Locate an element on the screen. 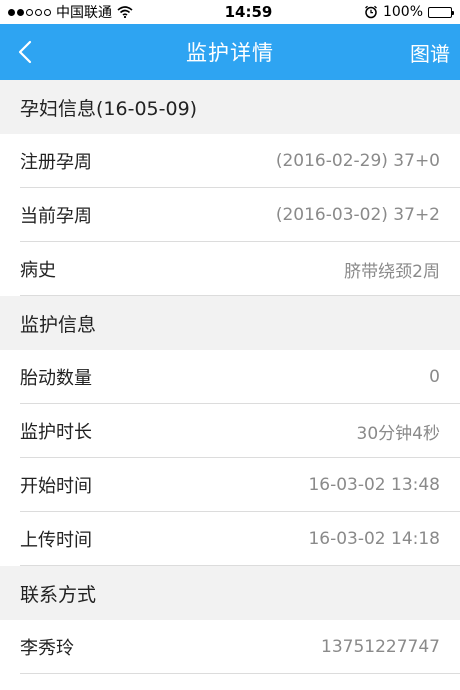 The image size is (460, 690). row-value: 0 is located at coordinates (434, 377).